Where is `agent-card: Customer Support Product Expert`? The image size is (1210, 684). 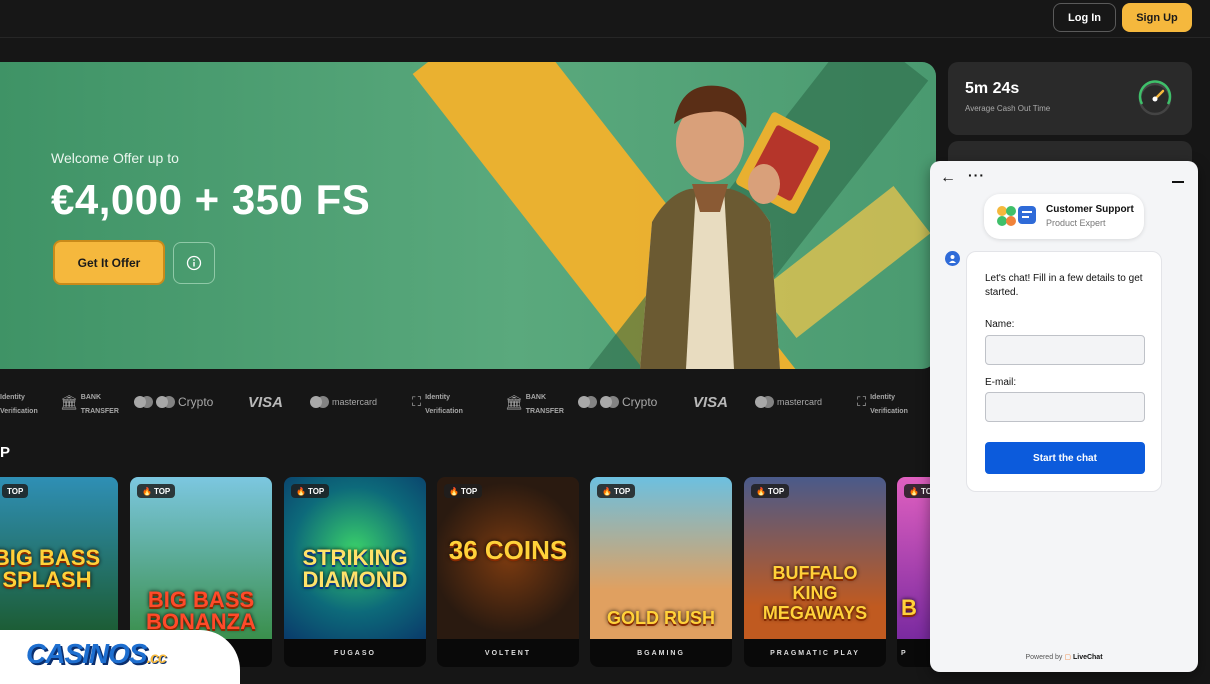 agent-card: Customer Support Product Expert is located at coordinates (1064, 216).